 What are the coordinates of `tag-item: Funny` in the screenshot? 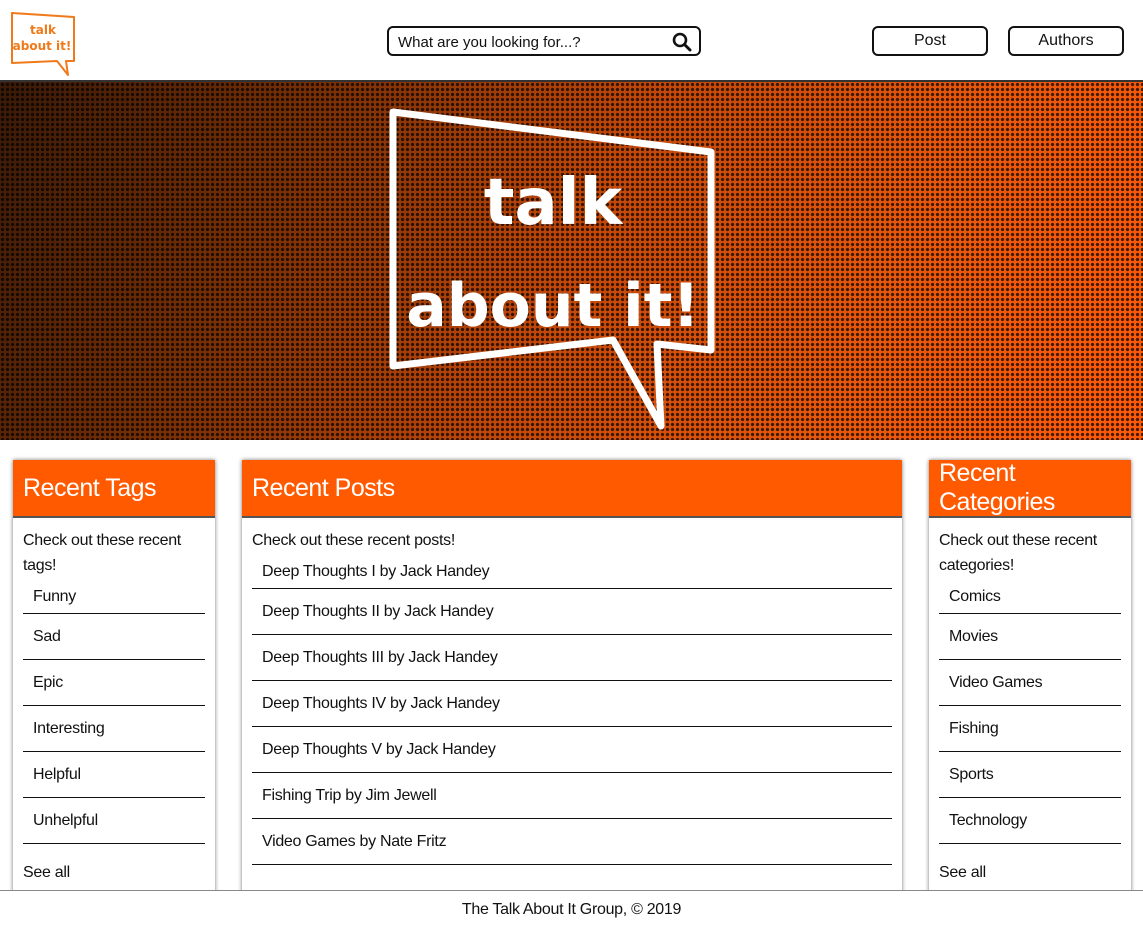 It's located at (114, 597).